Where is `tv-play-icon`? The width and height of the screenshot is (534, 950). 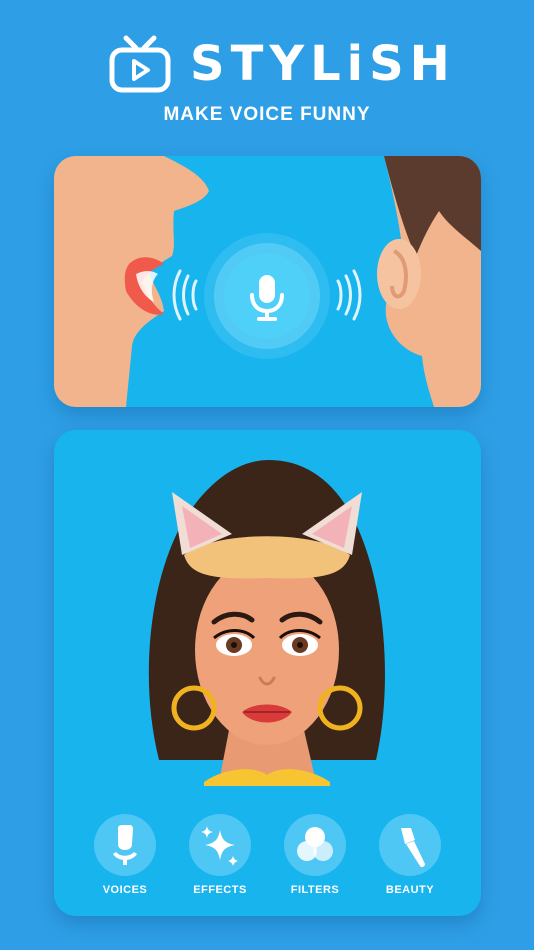 tv-play-icon is located at coordinates (140, 64).